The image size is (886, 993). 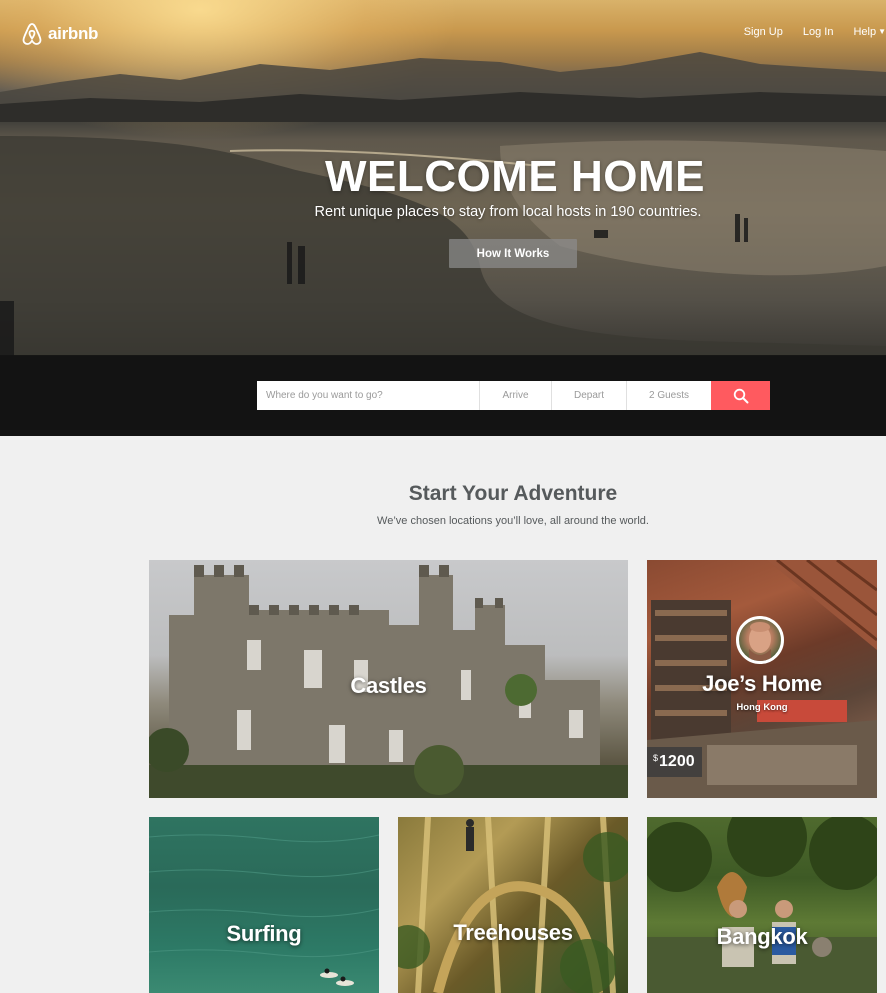 I want to click on destination-input, so click(x=366, y=395).